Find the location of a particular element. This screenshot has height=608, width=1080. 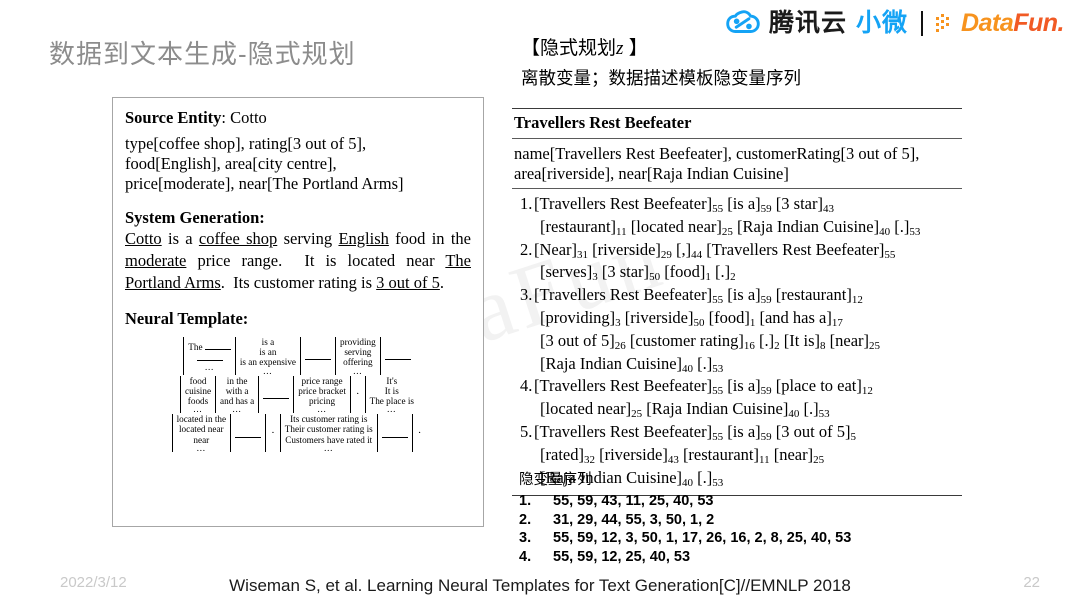

datafun-dots-icon is located at coordinates (943, 23).